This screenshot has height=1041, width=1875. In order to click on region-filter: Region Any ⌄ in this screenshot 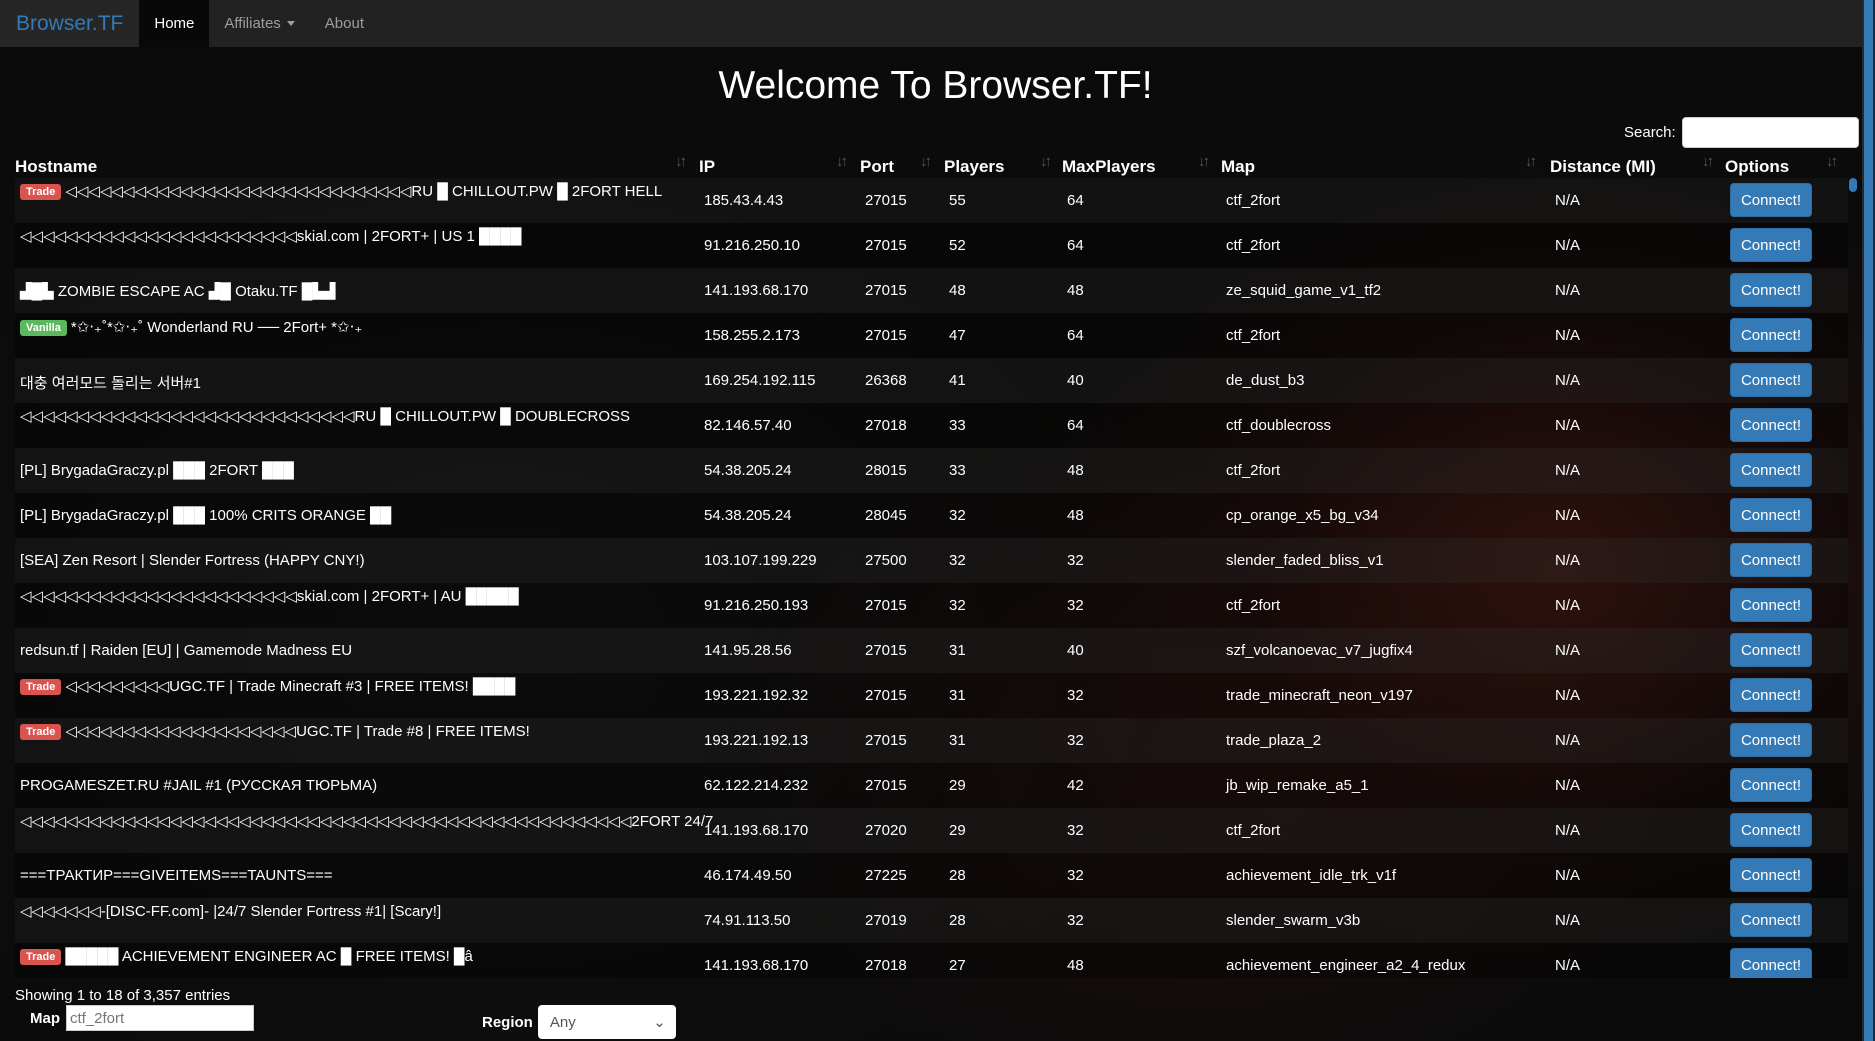, I will do `click(579, 1022)`.